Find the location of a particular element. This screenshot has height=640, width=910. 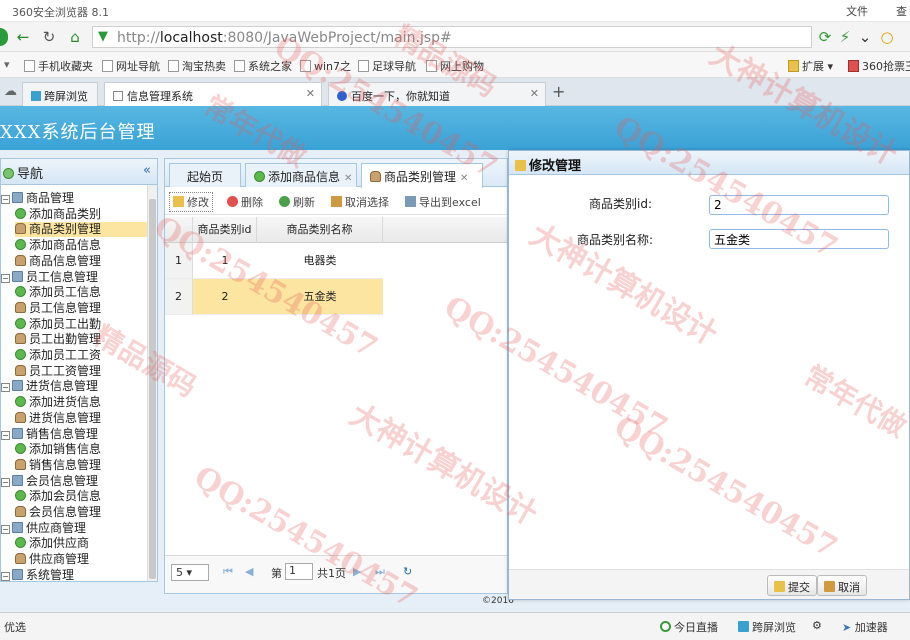

bookmark-item: 网上购物 is located at coordinates (455, 66).